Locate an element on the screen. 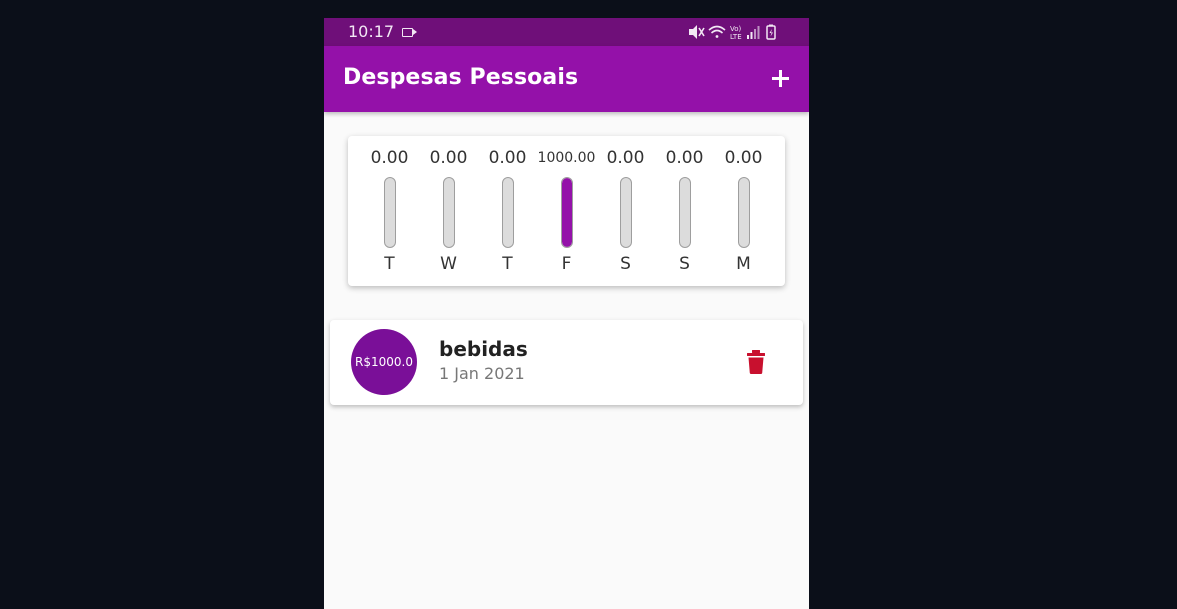 This screenshot has width=1177, height=609. trash-icon is located at coordinates (756, 362).